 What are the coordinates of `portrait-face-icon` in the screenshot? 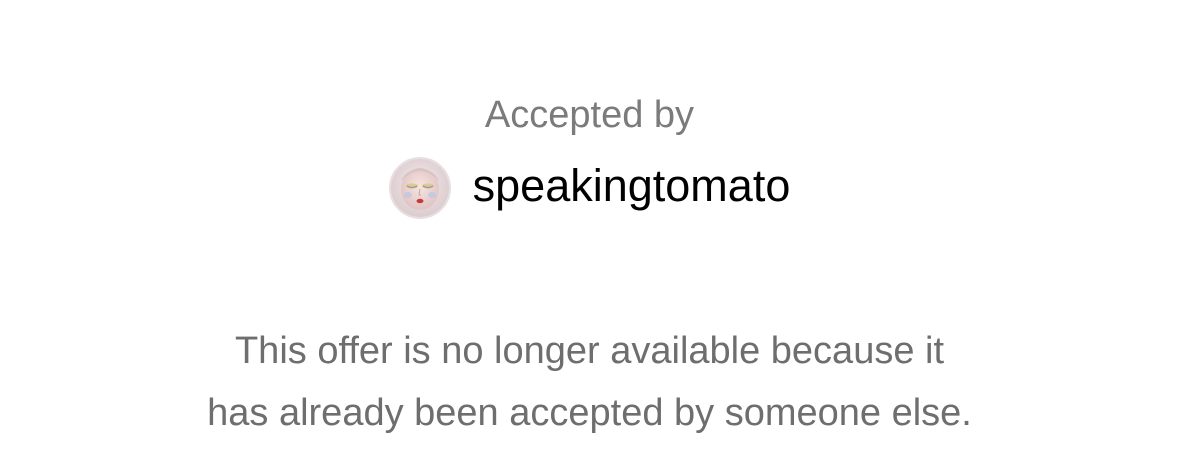 It's located at (419, 188).